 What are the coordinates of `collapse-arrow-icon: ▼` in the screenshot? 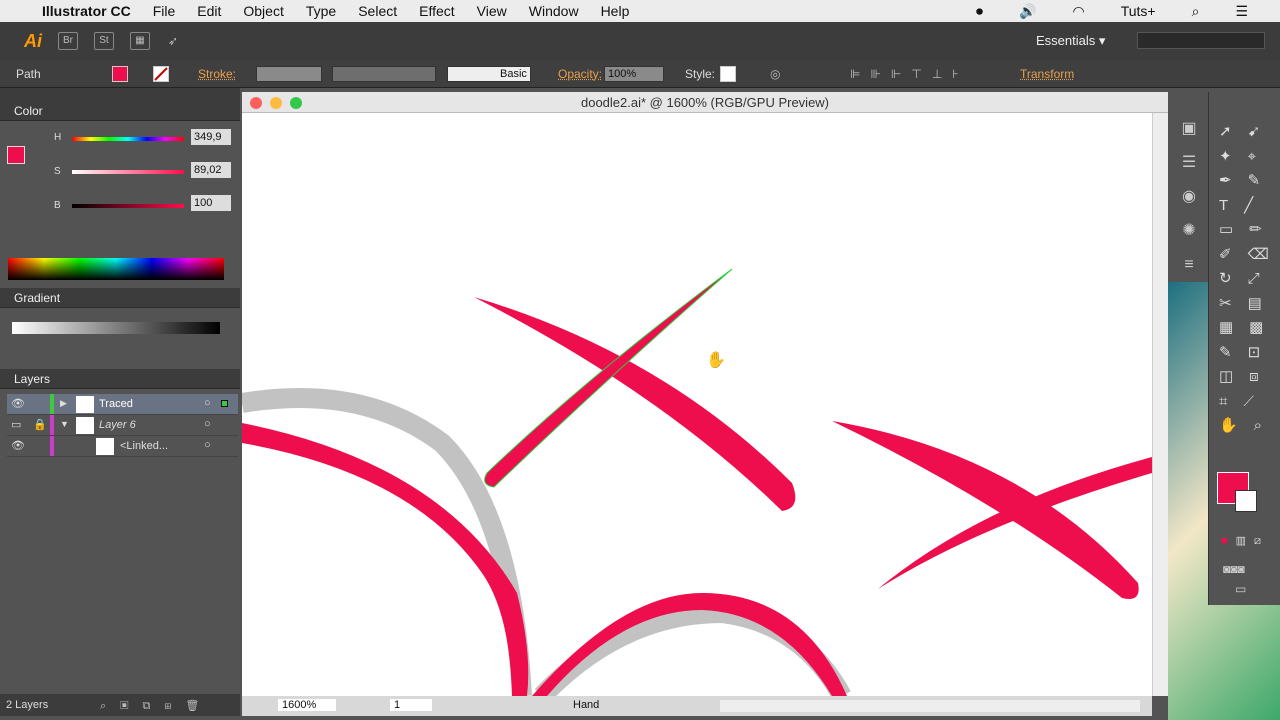 It's located at (64, 424).